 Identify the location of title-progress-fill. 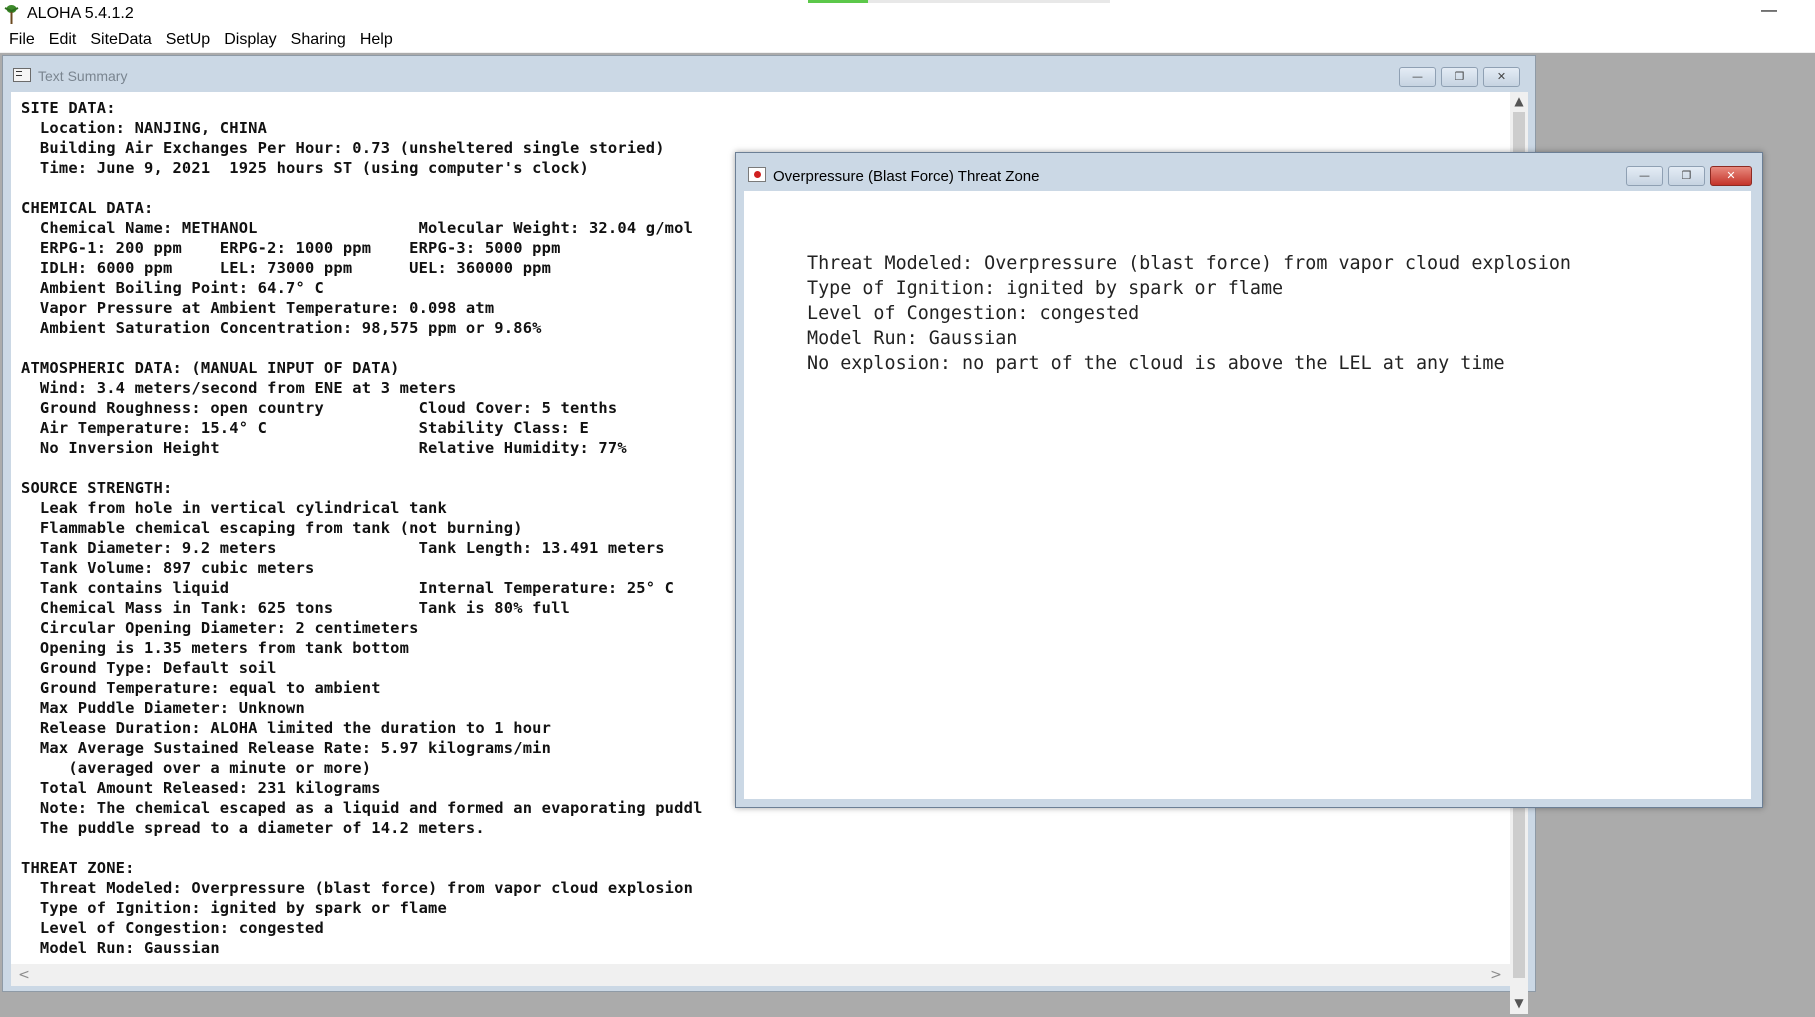
(838, 1).